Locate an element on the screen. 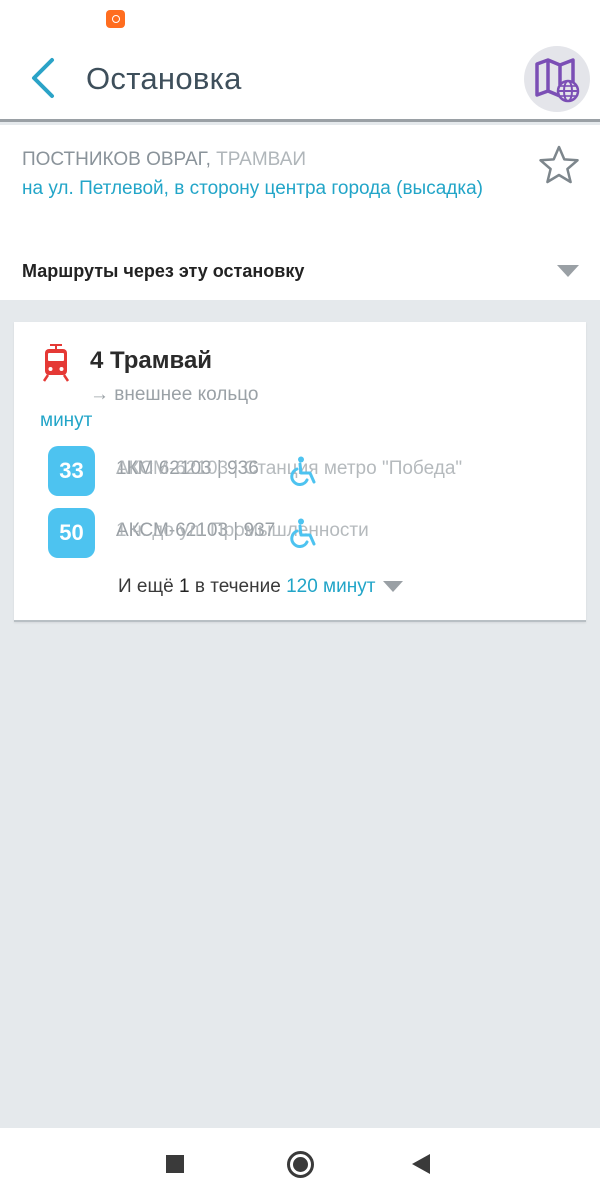  circle-home-icon is located at coordinates (300, 1164).